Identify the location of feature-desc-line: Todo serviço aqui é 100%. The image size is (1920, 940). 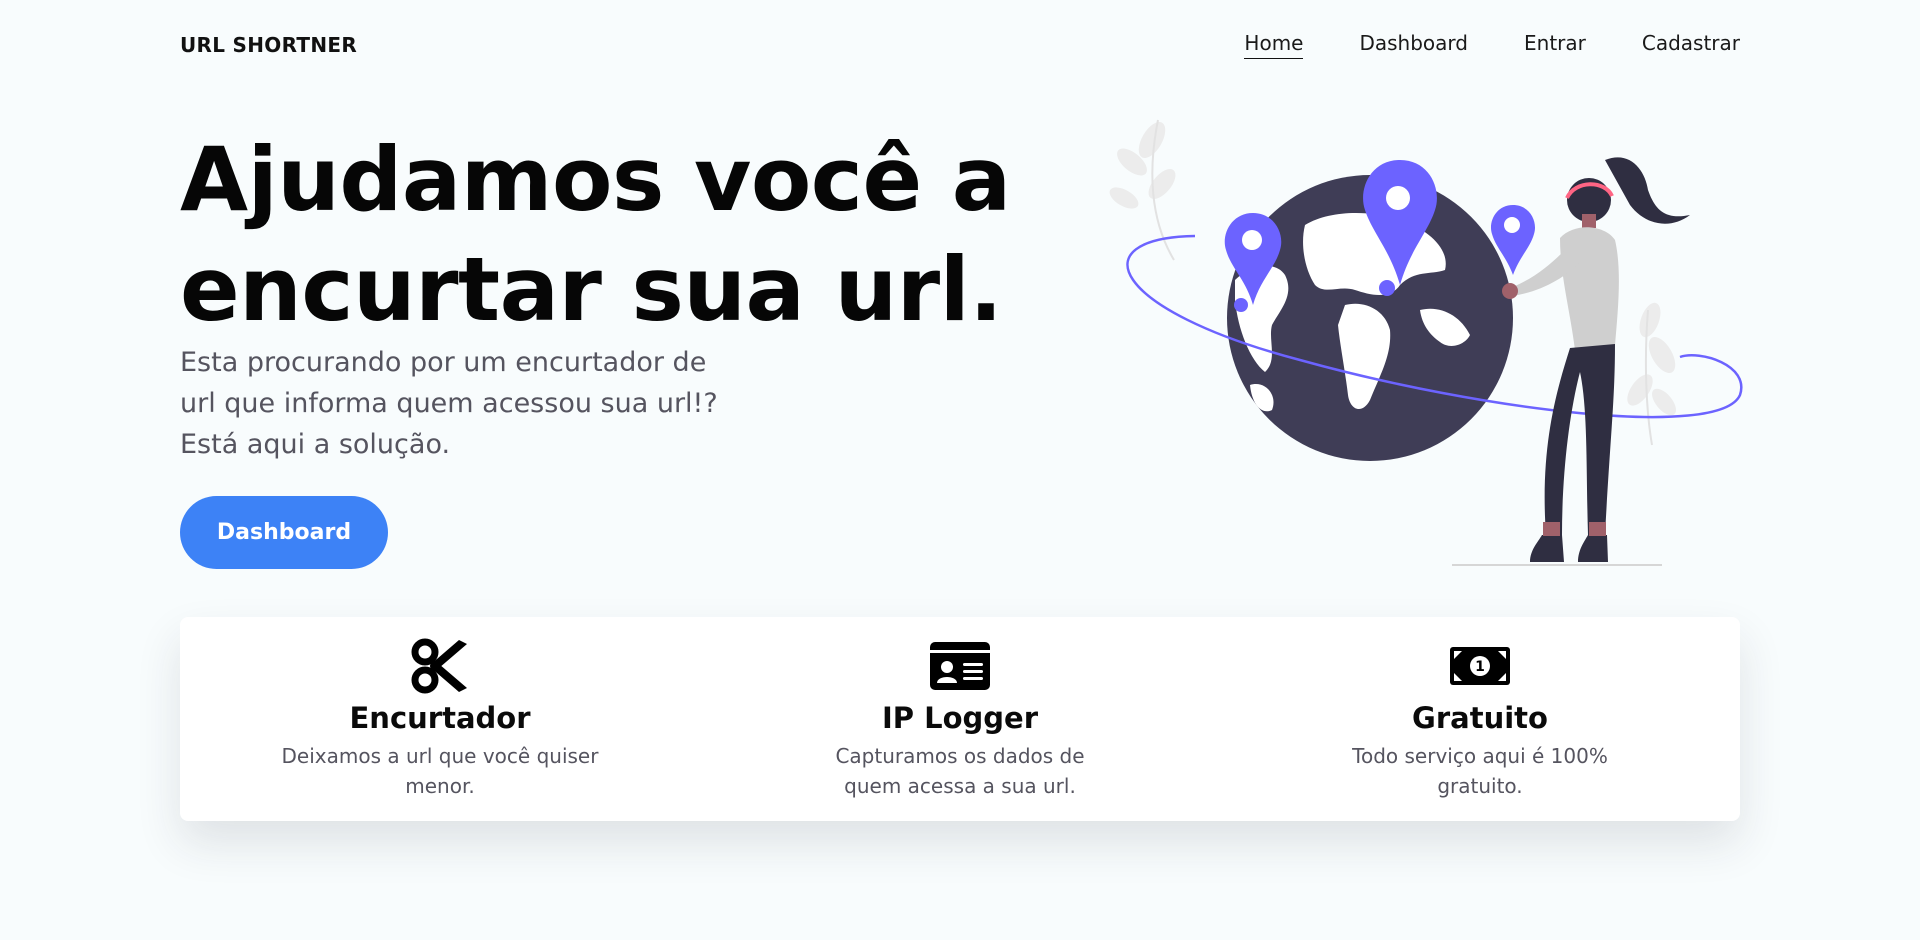
(1480, 756).